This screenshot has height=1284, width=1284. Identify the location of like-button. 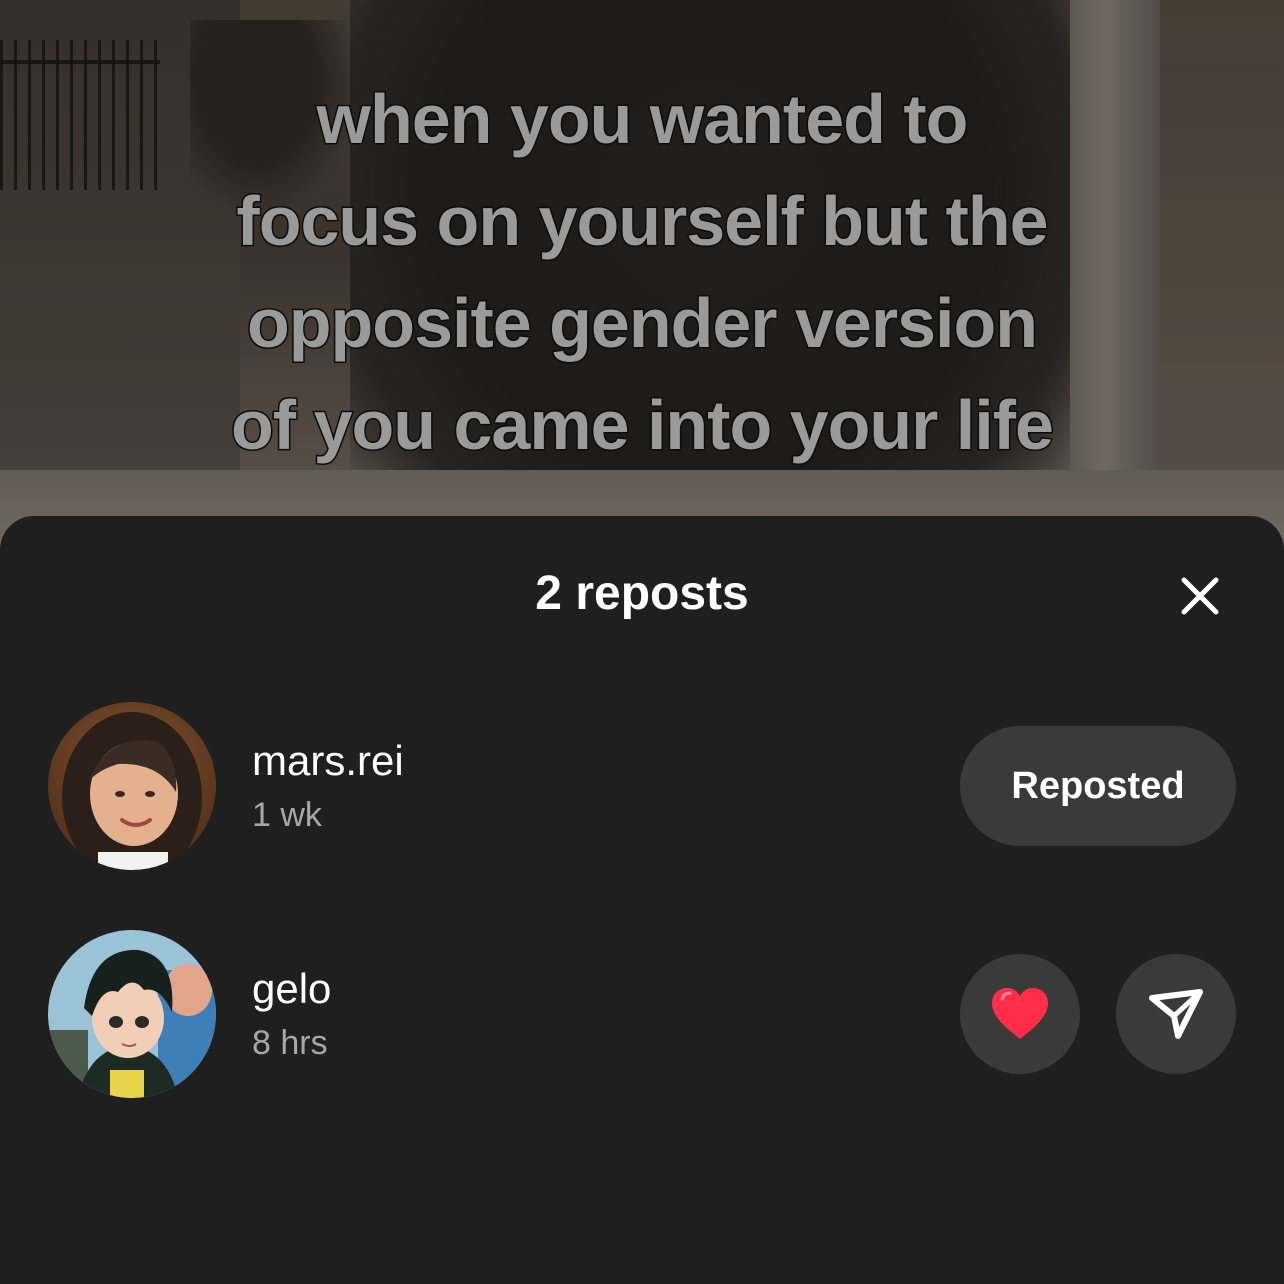
(1020, 1014).